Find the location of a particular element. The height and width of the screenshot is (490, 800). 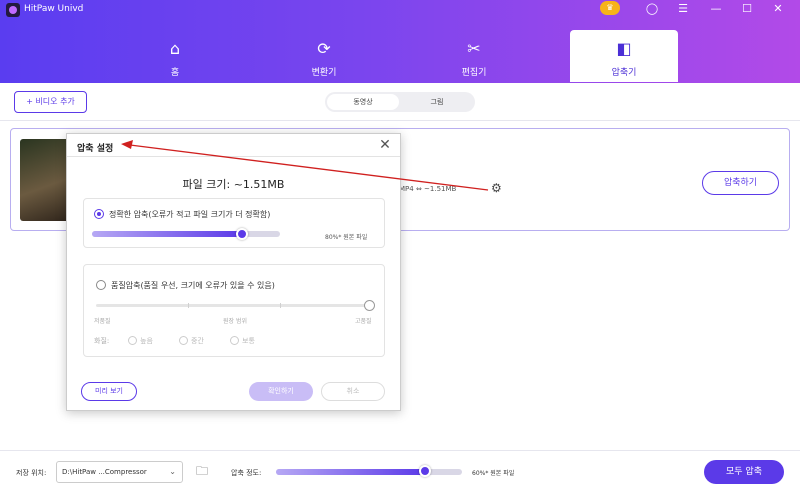

file-size-line: 파일 크기: ~1.51MB is located at coordinates (233, 184).